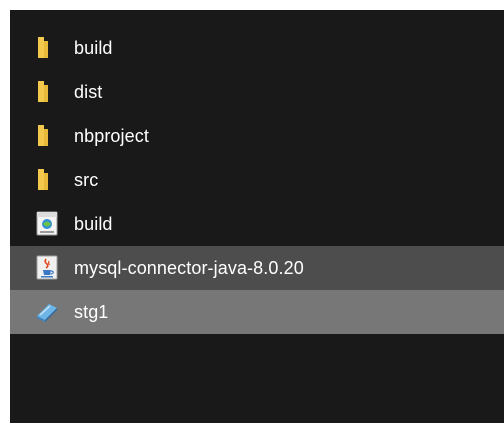 The height and width of the screenshot is (423, 504). I want to click on file-item-dist-folder: dist, so click(257, 92).